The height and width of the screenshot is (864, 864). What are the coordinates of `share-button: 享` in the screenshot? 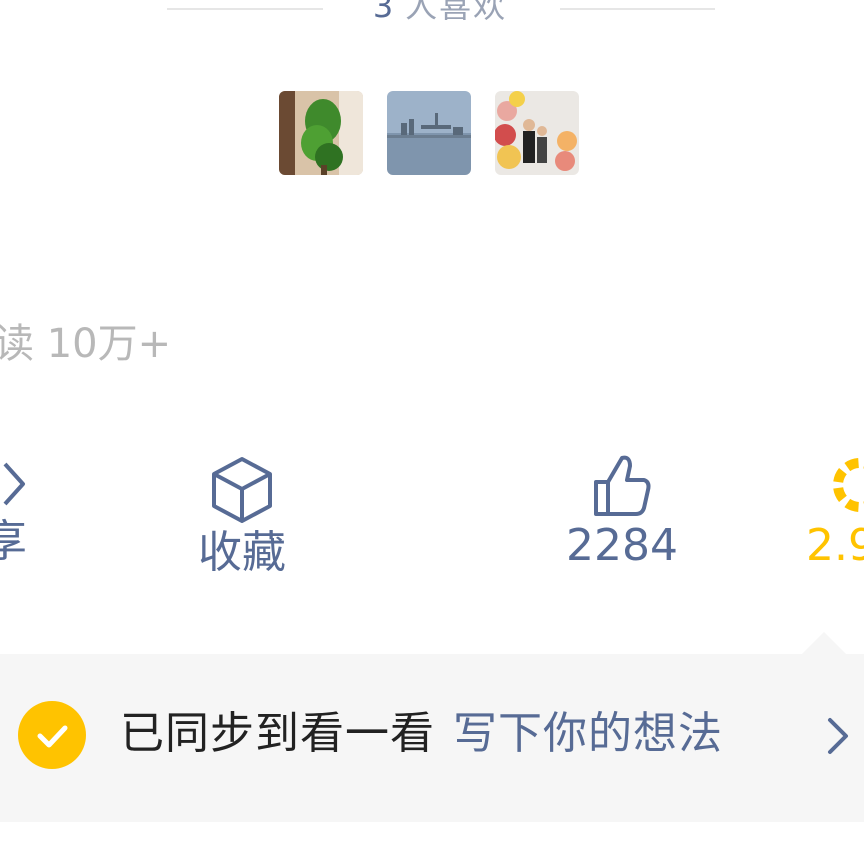 It's located at (20, 514).